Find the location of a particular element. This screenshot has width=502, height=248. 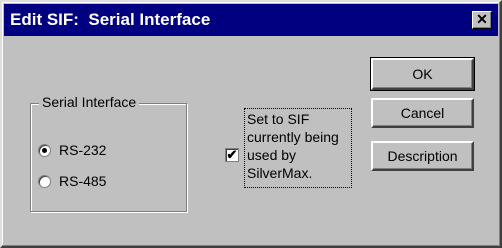

cancel-button: Cancel is located at coordinates (422, 113).